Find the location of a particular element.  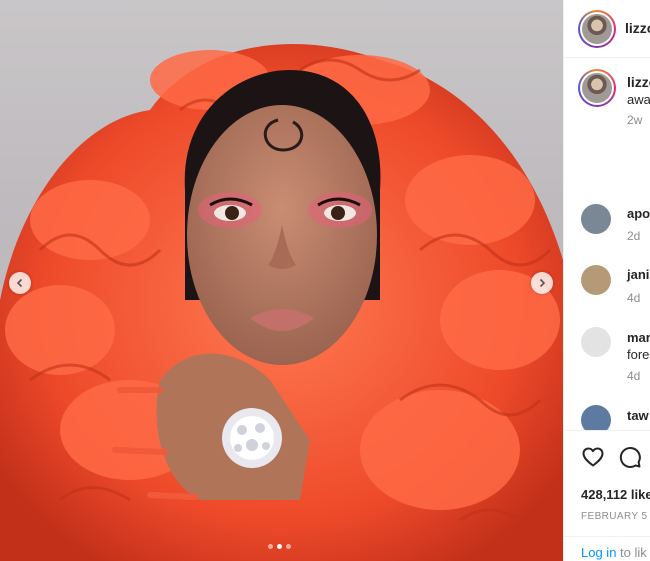

caption-text: awa is located at coordinates (638, 99).